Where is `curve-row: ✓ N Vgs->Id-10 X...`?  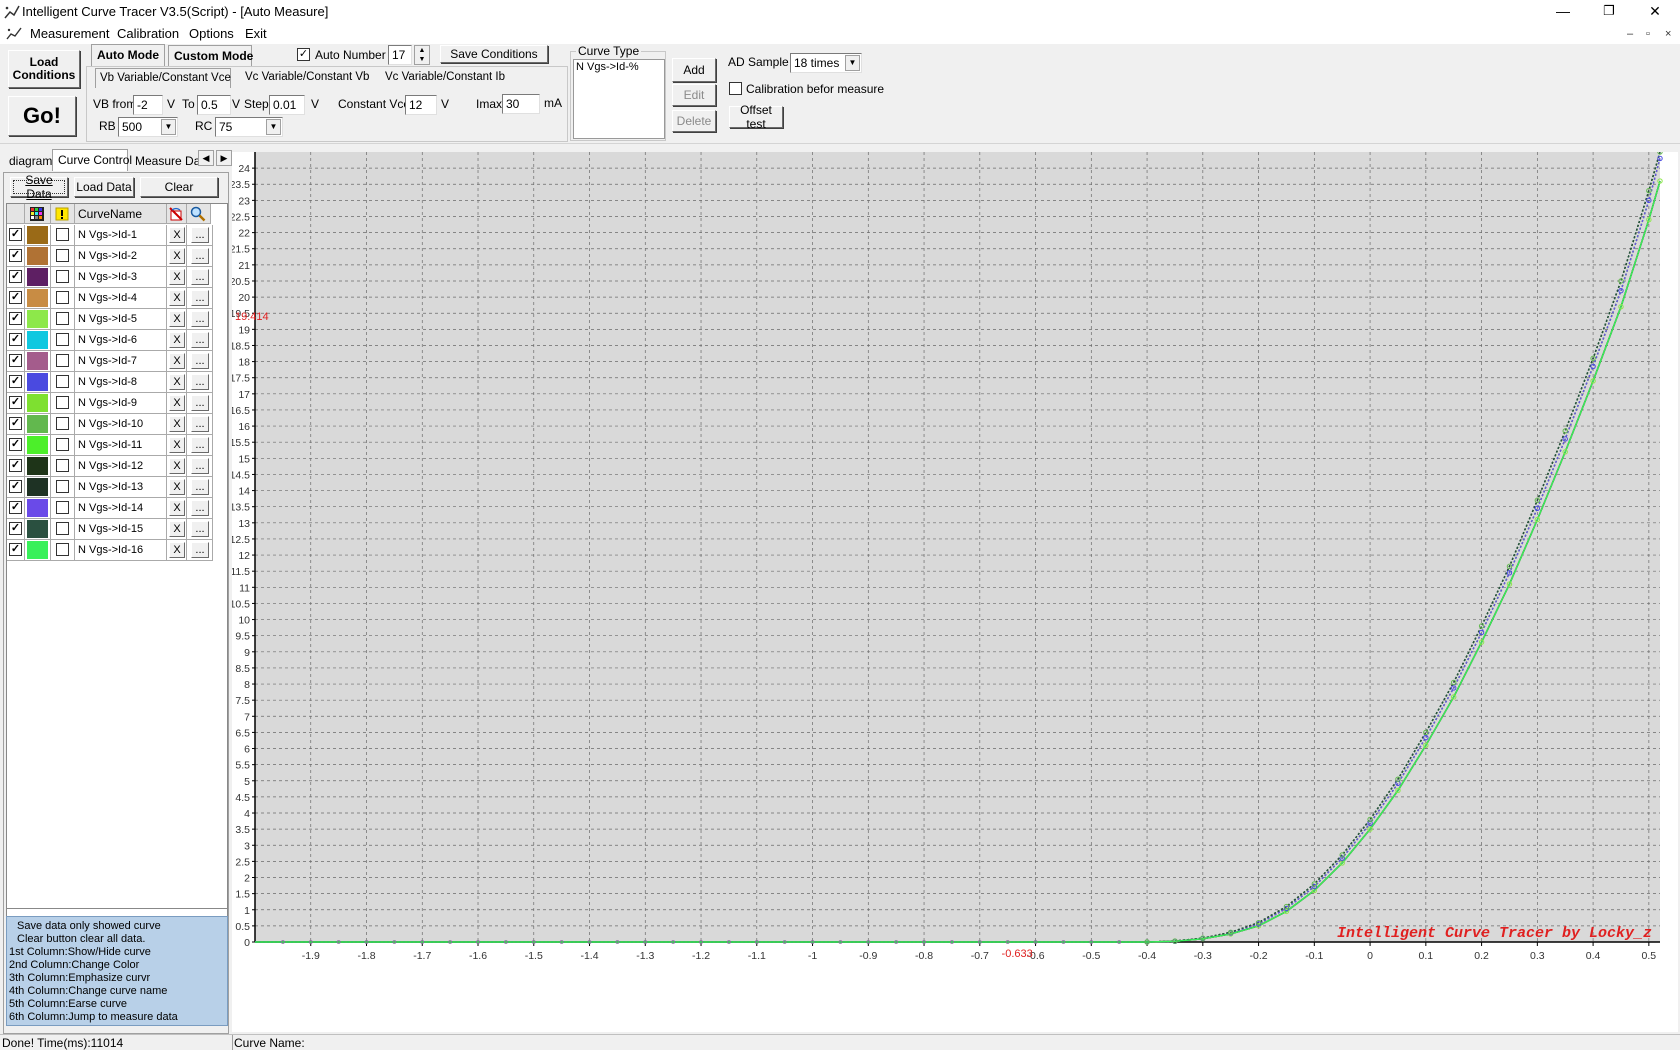 curve-row: ✓ N Vgs->Id-10 X... is located at coordinates (110, 424).